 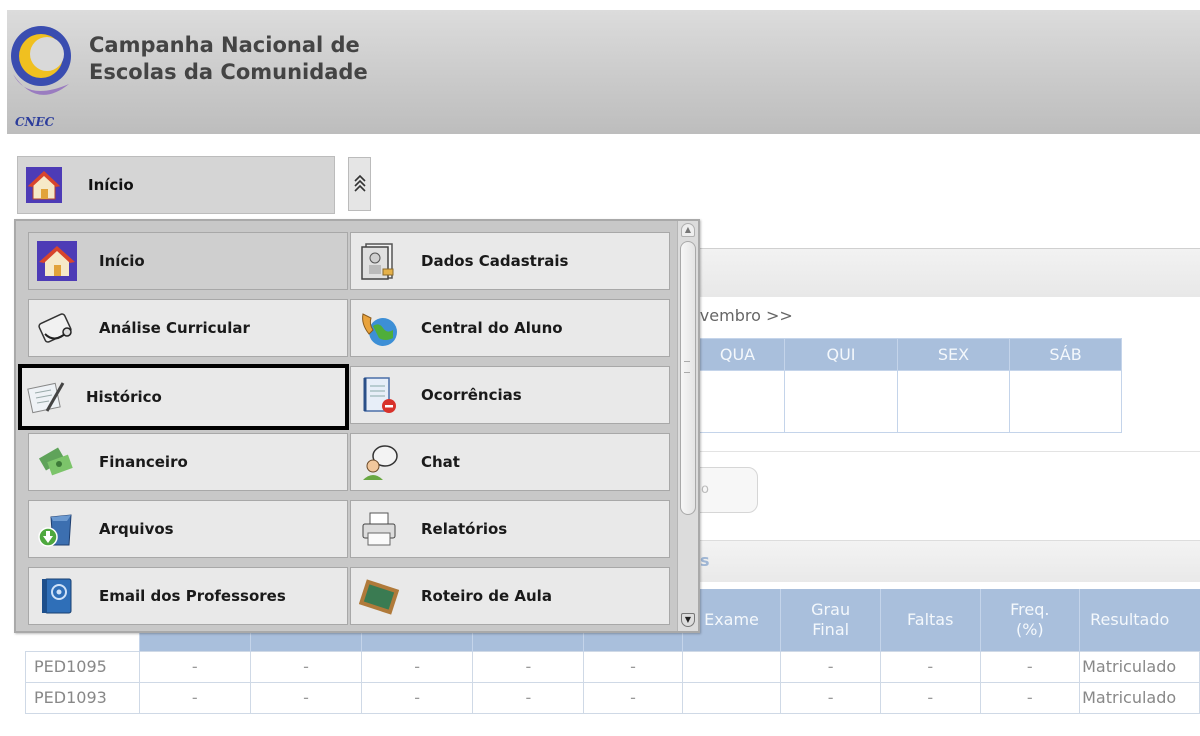 I want to click on menu-item-label: Dados Cadastrais, so click(x=495, y=261).